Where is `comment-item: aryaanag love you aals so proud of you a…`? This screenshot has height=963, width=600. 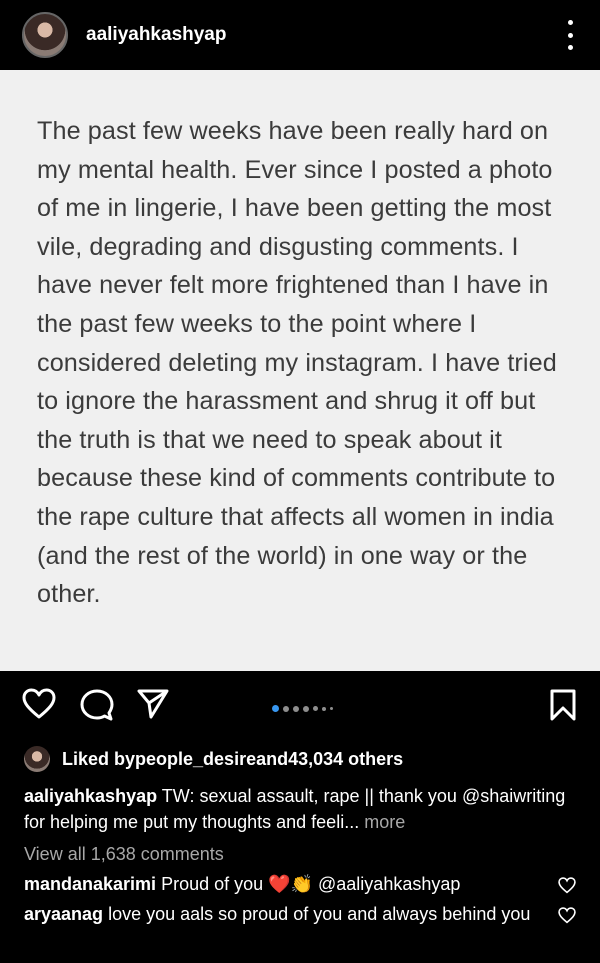 comment-item: aryaanag love you aals so proud of you a… is located at coordinates (300, 914).